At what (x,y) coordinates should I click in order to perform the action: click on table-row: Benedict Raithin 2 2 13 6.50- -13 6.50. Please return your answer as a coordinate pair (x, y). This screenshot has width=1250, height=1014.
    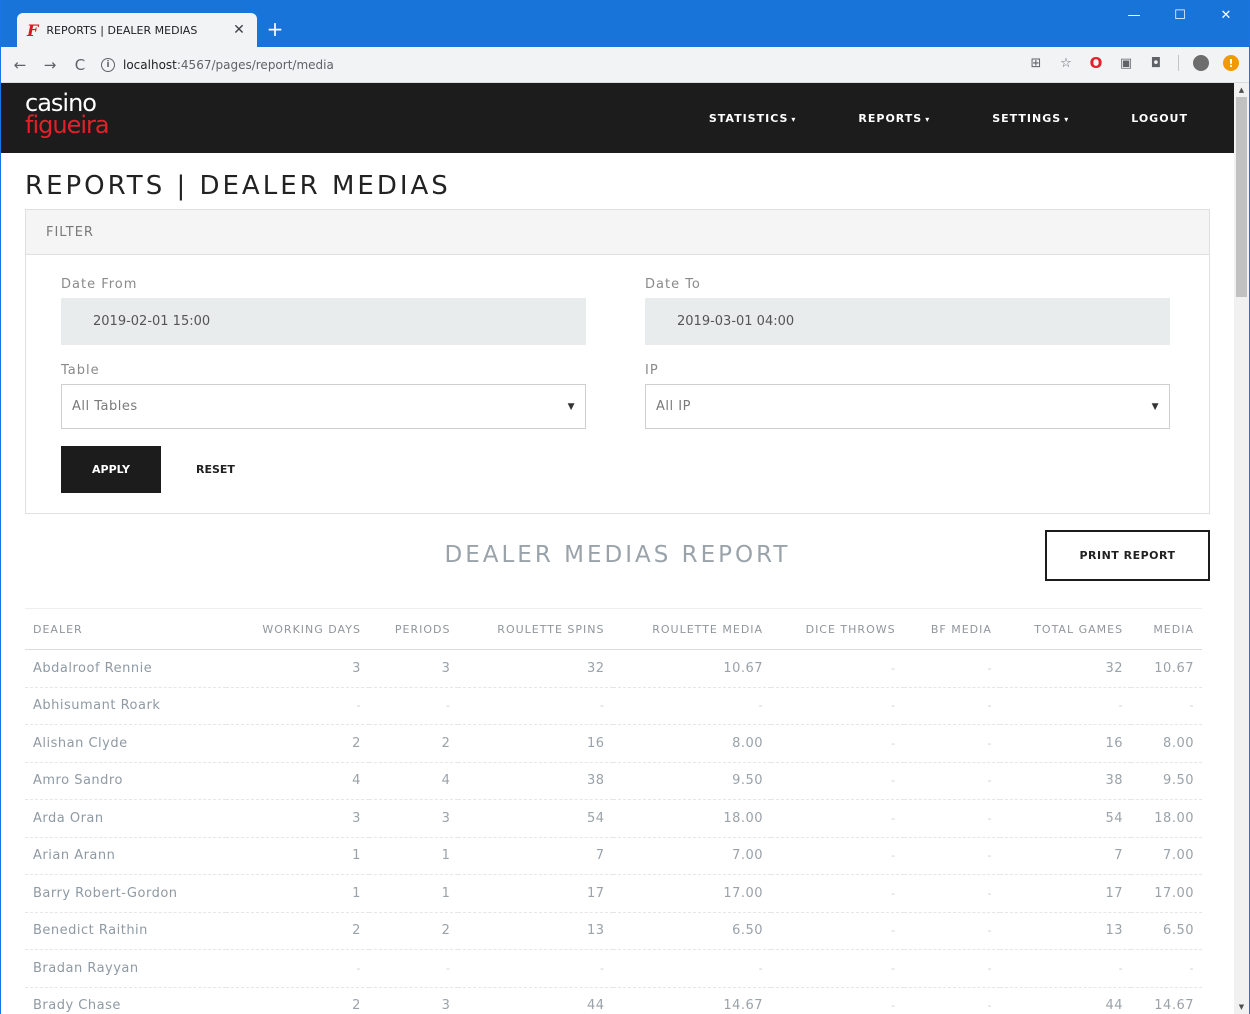
    Looking at the image, I should click on (613, 931).